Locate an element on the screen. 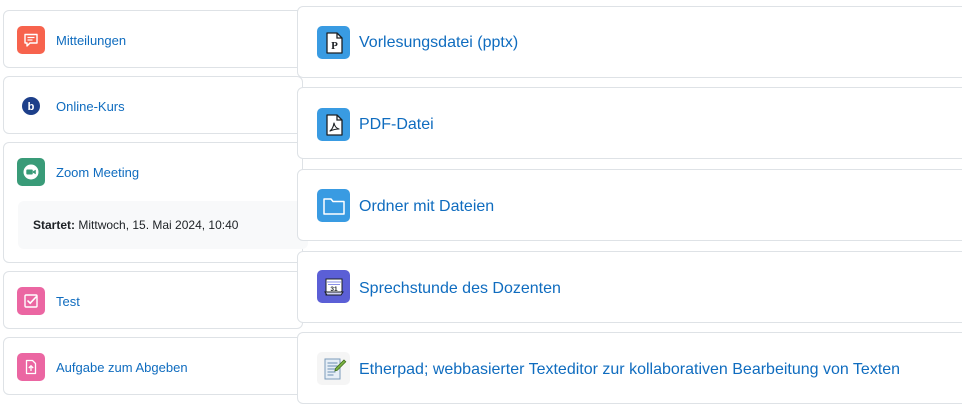 Image resolution: width=962 pixels, height=404 pixels. folder-icon is located at coordinates (333, 205).